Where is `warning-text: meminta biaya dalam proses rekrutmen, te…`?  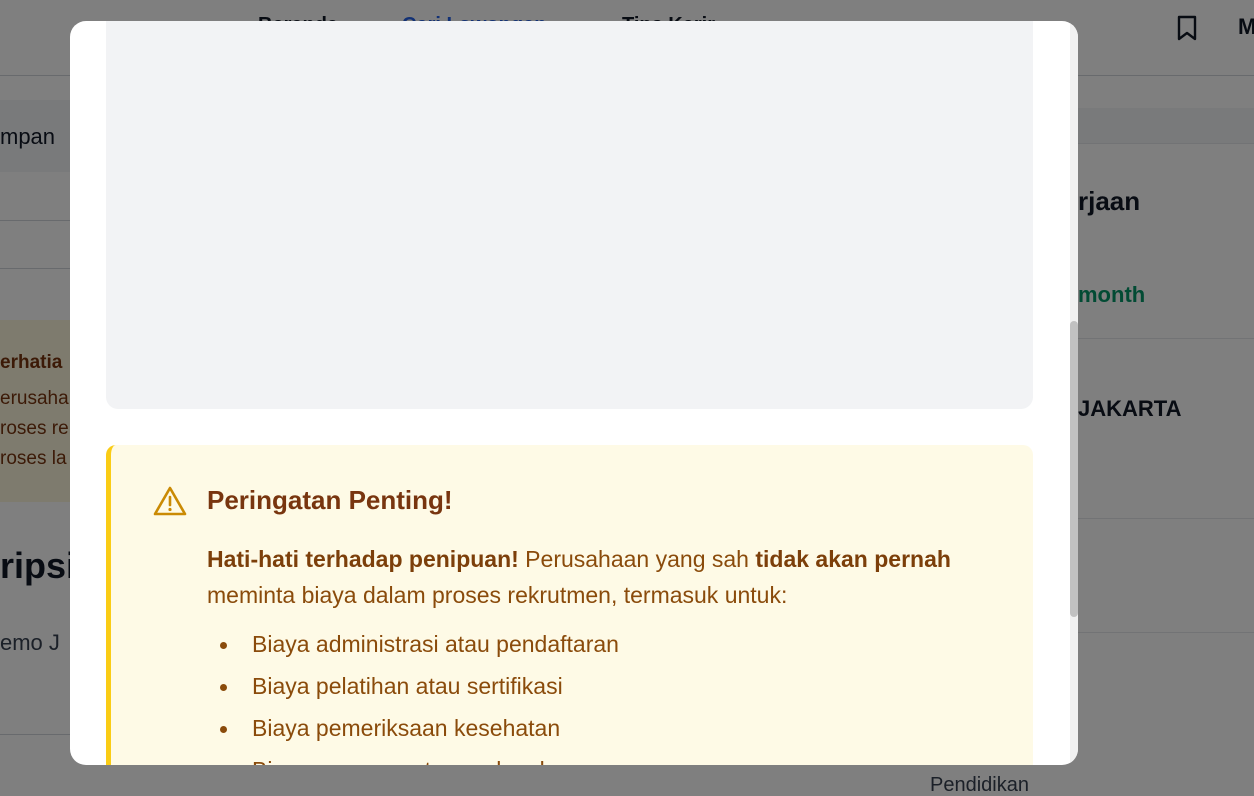 warning-text: meminta biaya dalam proses rekrutmen, te… is located at coordinates (497, 595).